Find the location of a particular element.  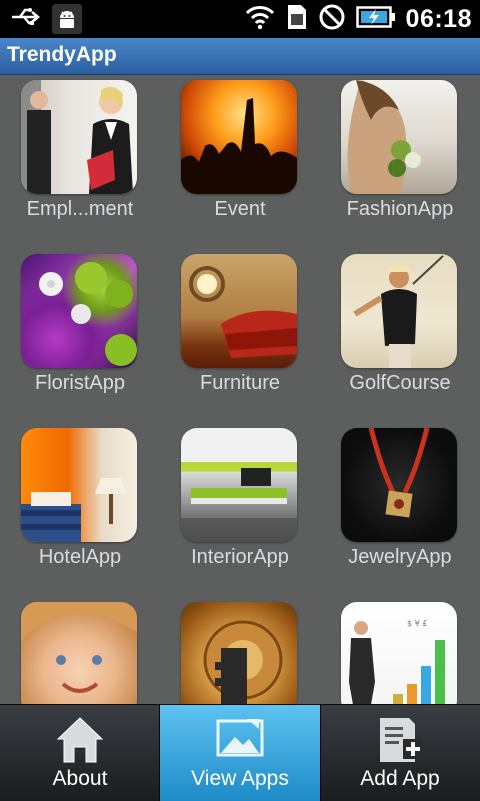

add-document-icon is located at coordinates (400, 740).